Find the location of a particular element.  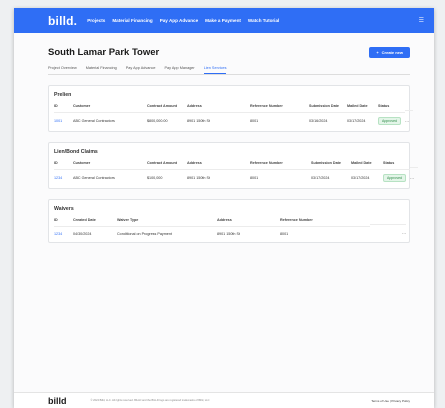

bond-row-reference: 8001 is located at coordinates (254, 178).